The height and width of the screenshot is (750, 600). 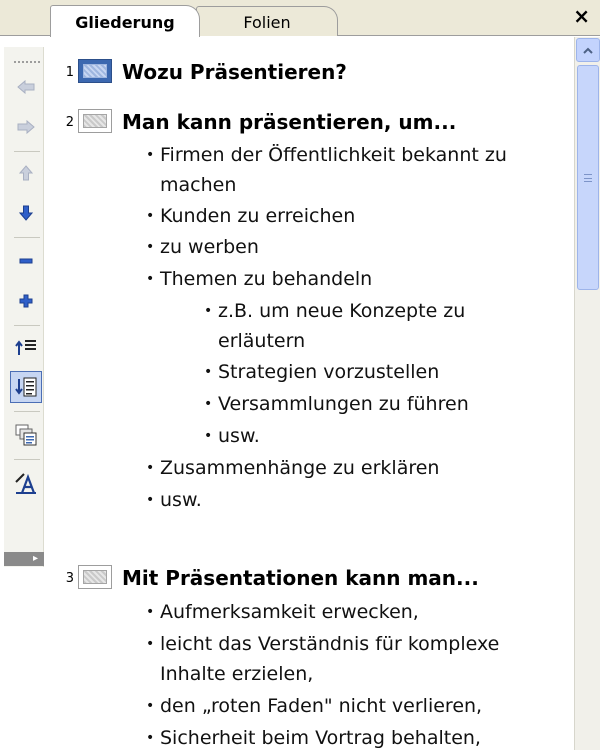 I want to click on collapse-all-icon, so click(x=26, y=347).